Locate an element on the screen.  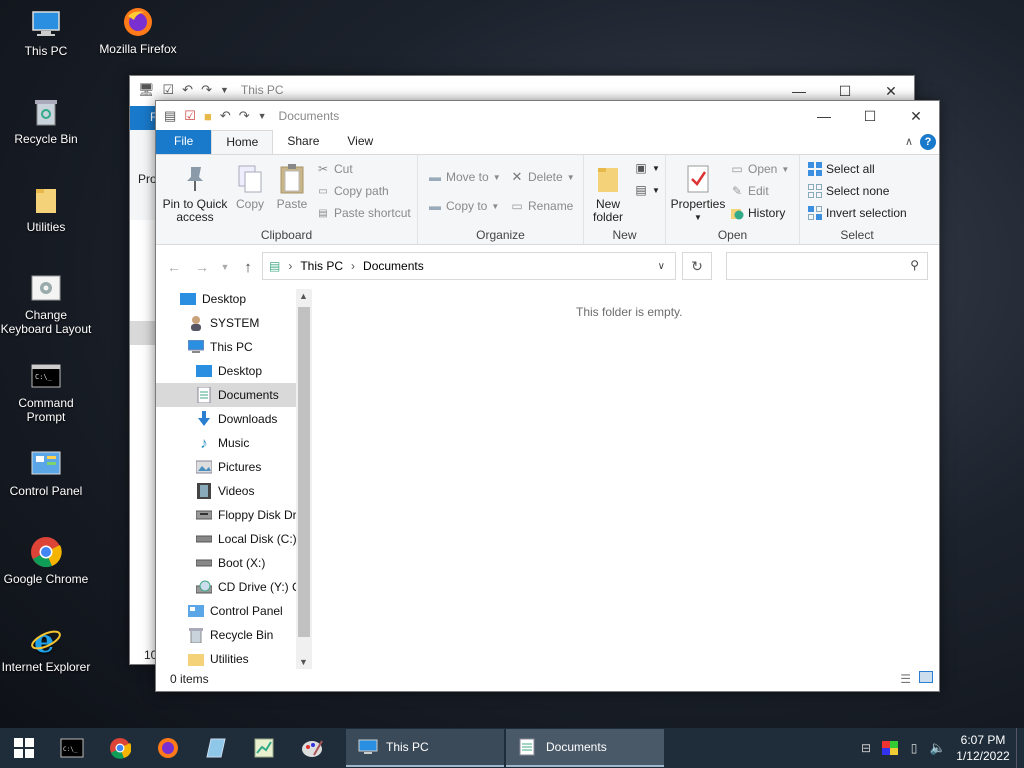
taskbar-task-this-pc: This PC is located at coordinates (425, 748).